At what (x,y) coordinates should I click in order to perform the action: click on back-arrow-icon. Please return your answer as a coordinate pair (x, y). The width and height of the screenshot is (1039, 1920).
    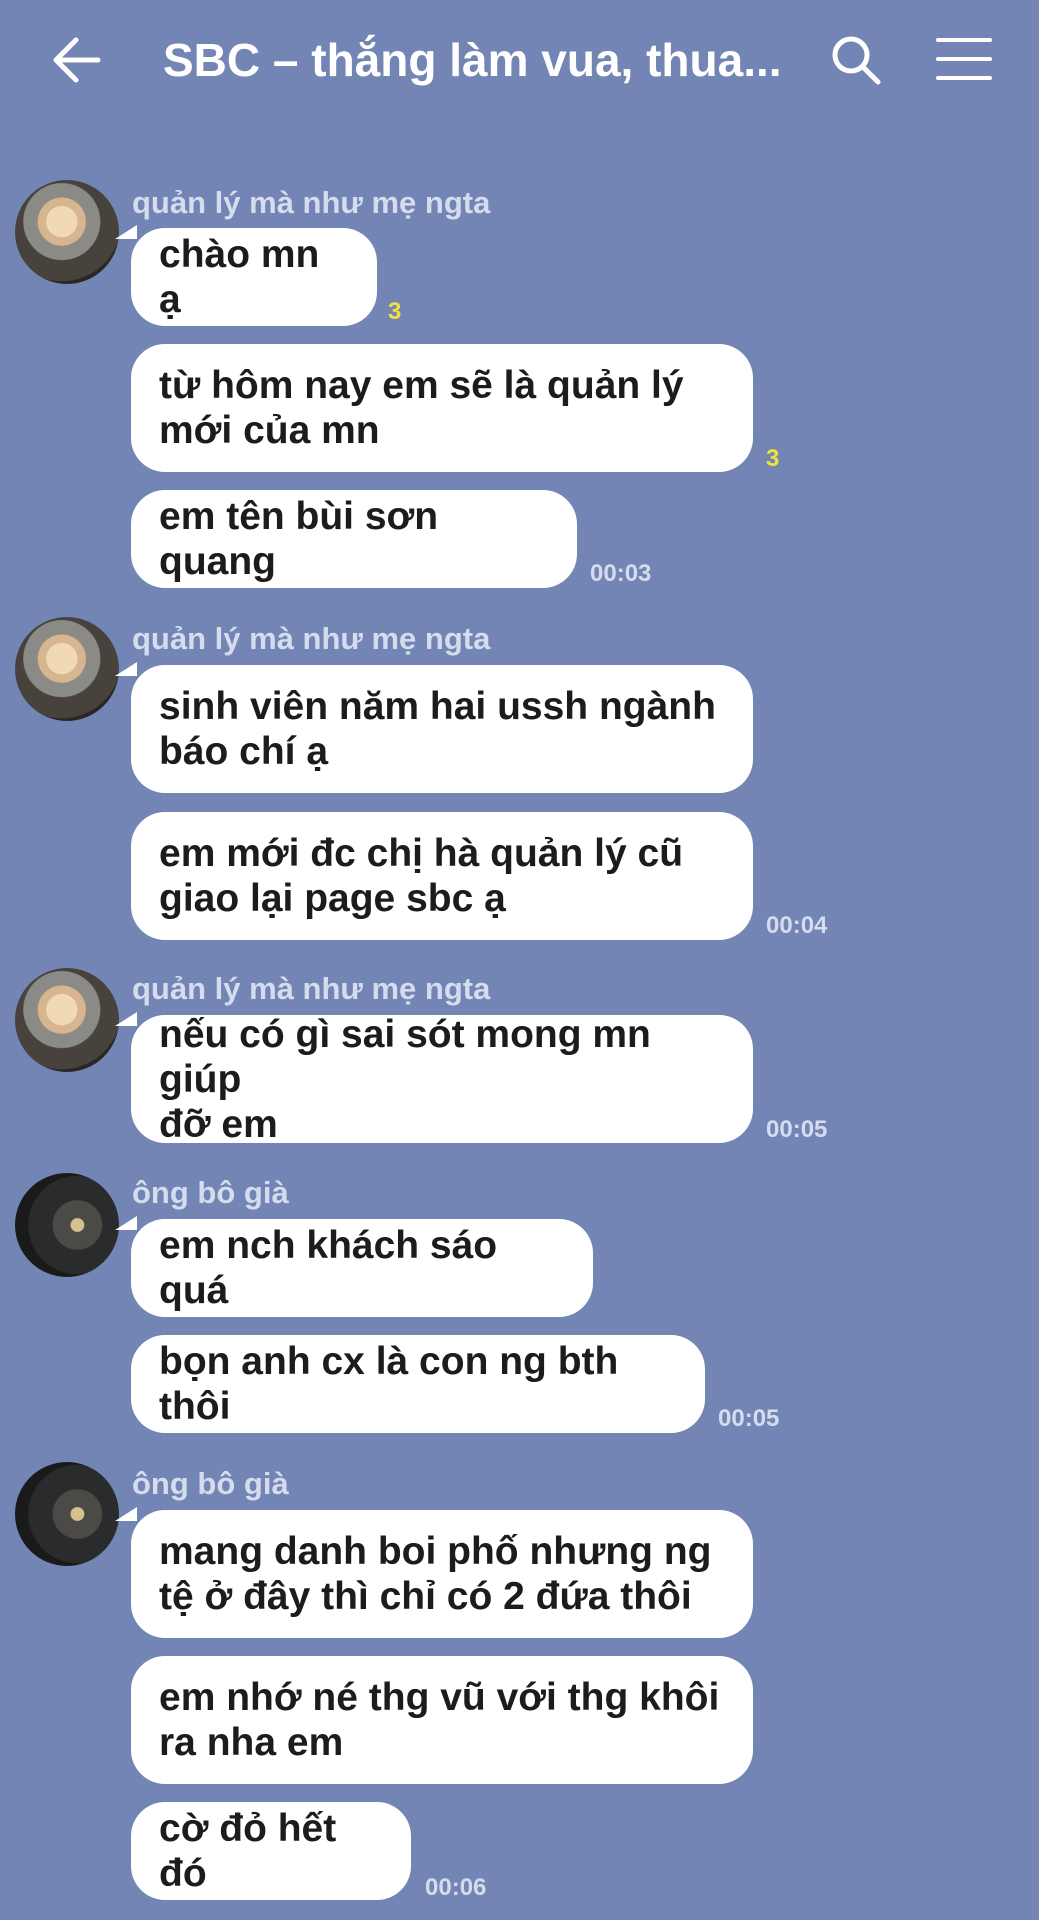
    Looking at the image, I should click on (77, 60).